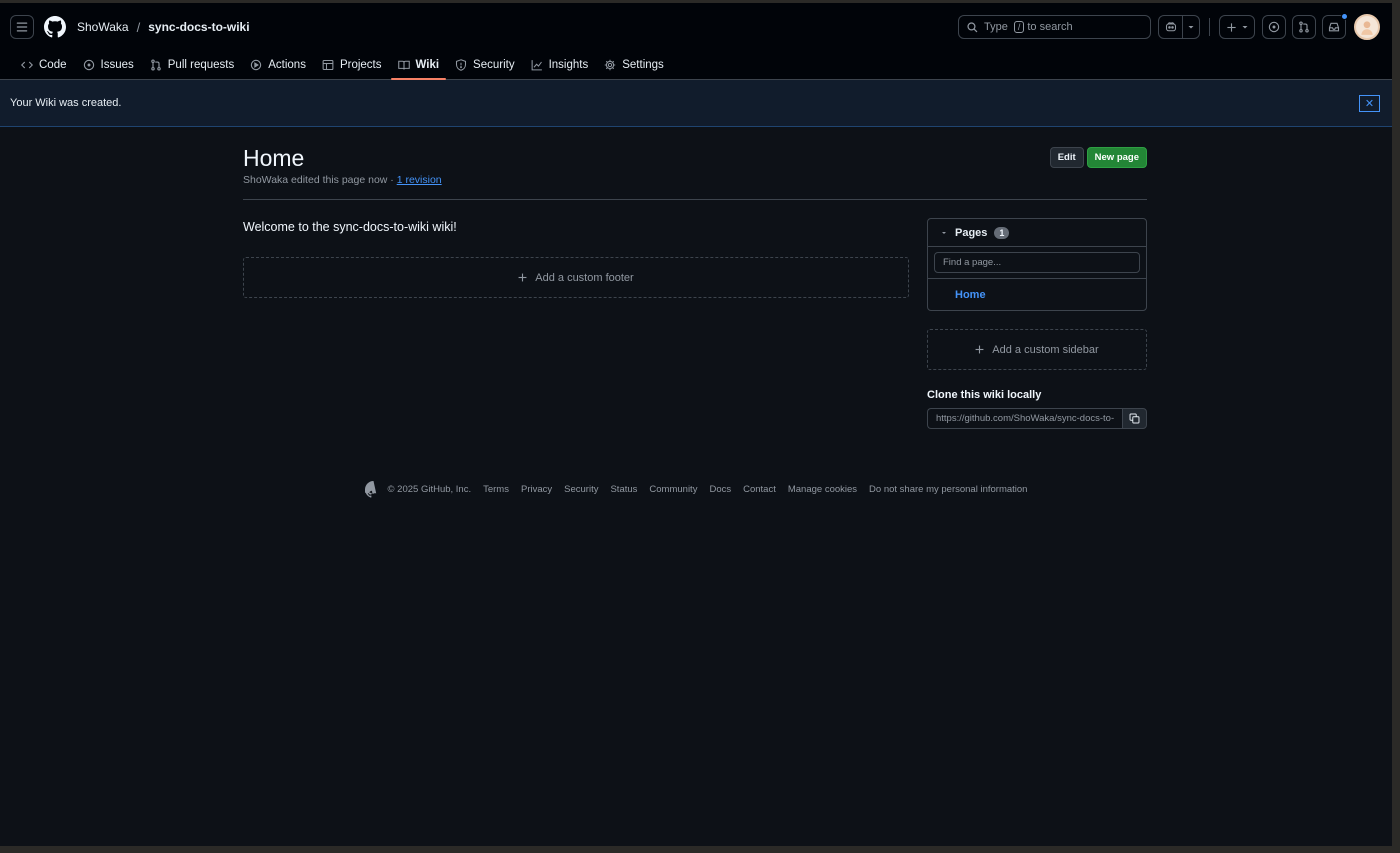  I want to click on breadcrumb: ShoWaka / sync-docs-to-wiki, so click(163, 27).